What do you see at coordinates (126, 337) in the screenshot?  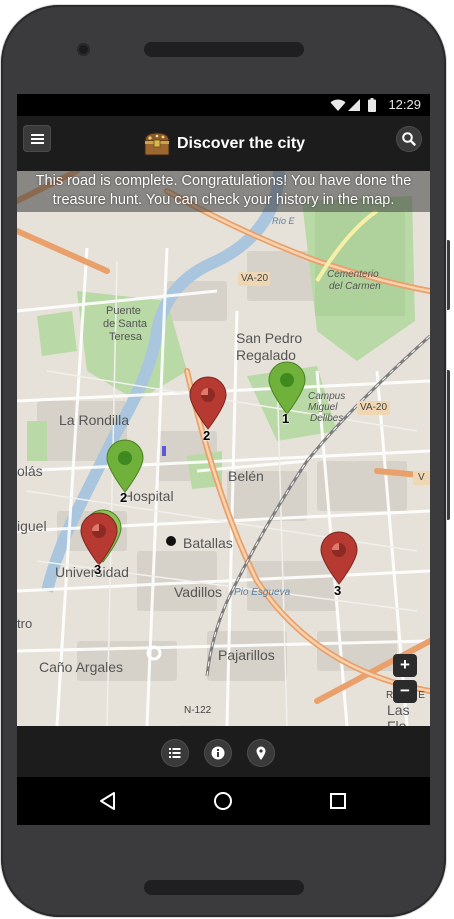 I see `label-teresa: Teresa` at bounding box center [126, 337].